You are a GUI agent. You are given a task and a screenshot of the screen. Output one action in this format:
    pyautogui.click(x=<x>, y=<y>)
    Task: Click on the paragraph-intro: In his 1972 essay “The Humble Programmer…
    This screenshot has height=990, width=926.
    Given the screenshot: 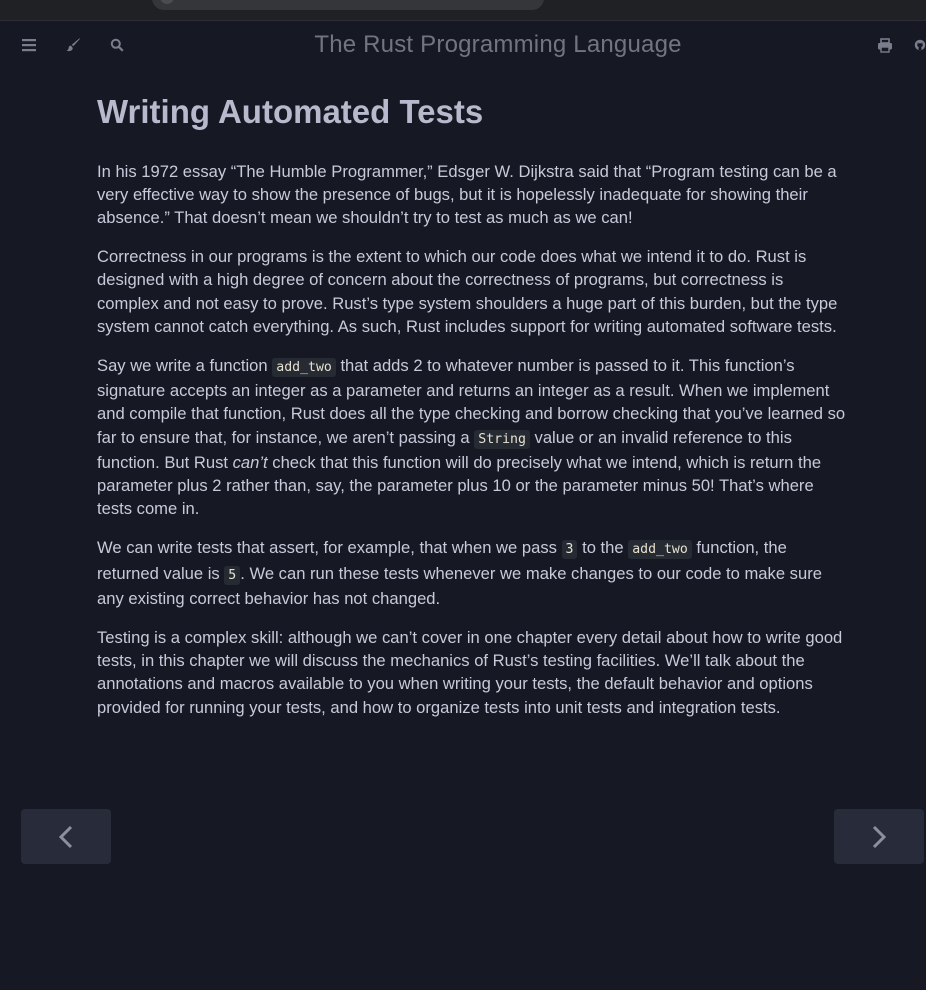 What is the action you would take?
    pyautogui.click(x=467, y=194)
    